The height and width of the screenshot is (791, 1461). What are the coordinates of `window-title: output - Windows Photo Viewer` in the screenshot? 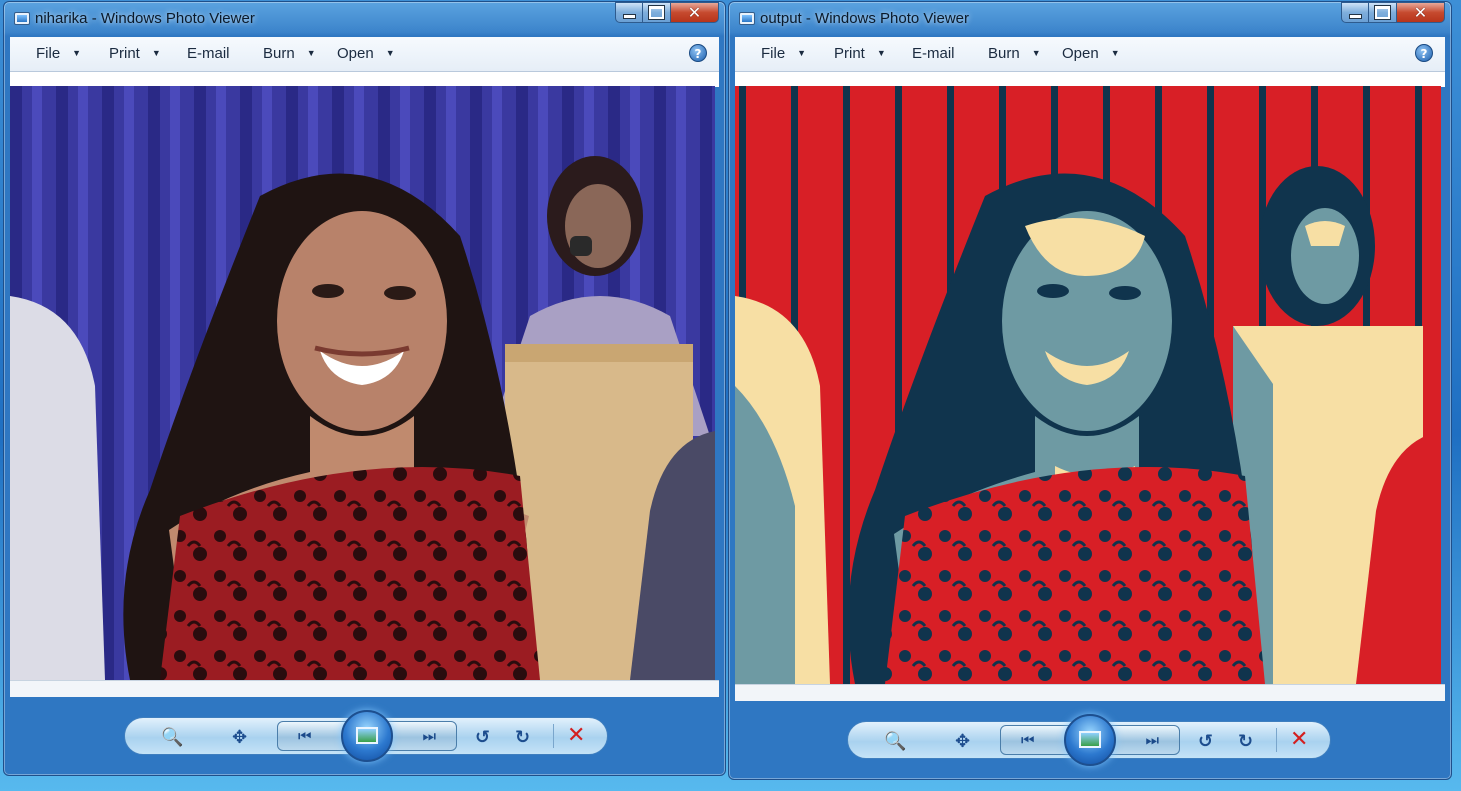 It's located at (864, 18).